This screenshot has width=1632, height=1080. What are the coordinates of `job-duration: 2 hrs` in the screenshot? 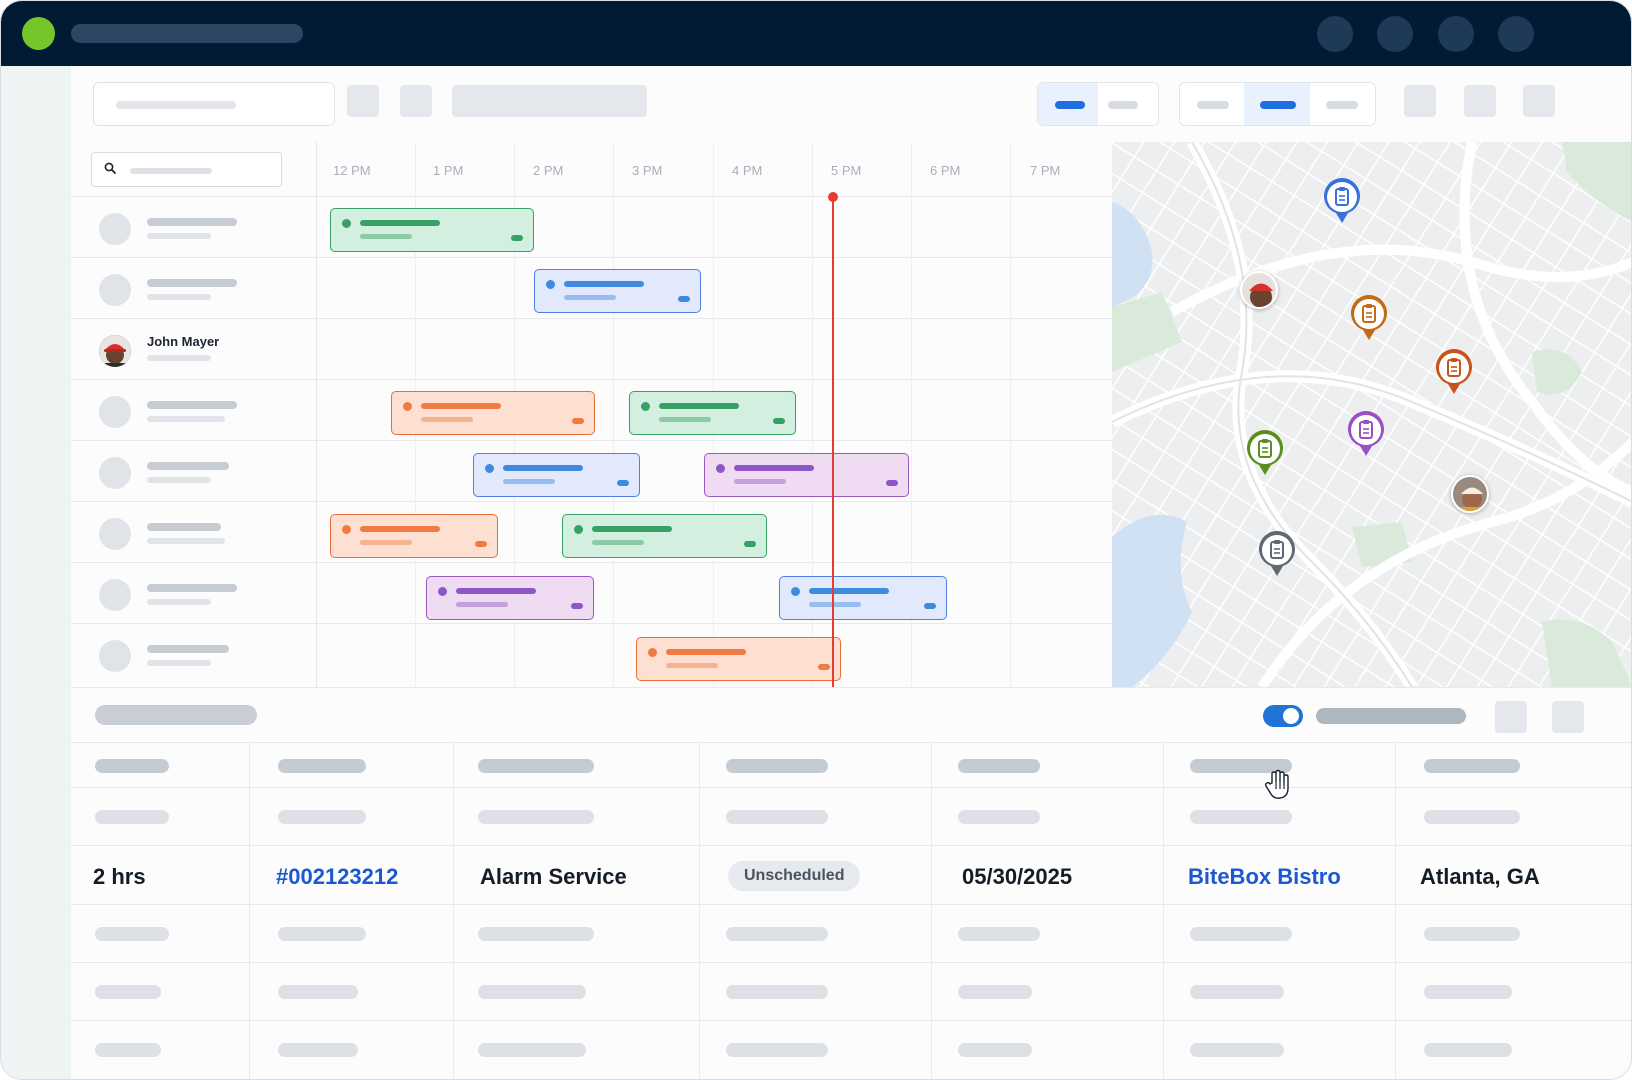 It's located at (119, 876).